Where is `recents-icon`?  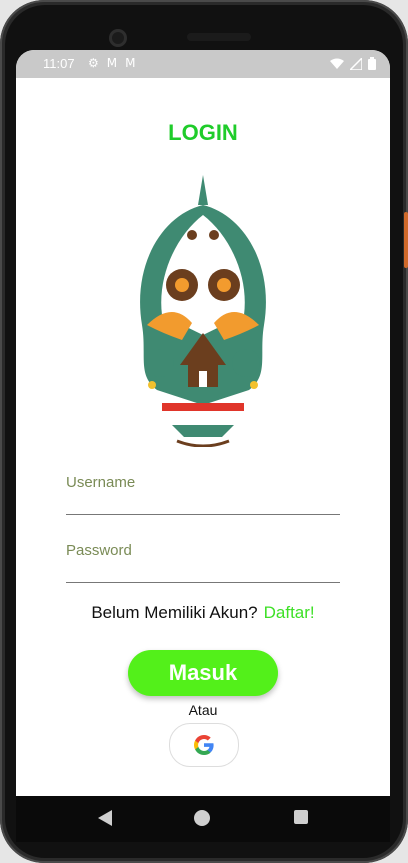 recents-icon is located at coordinates (301, 817).